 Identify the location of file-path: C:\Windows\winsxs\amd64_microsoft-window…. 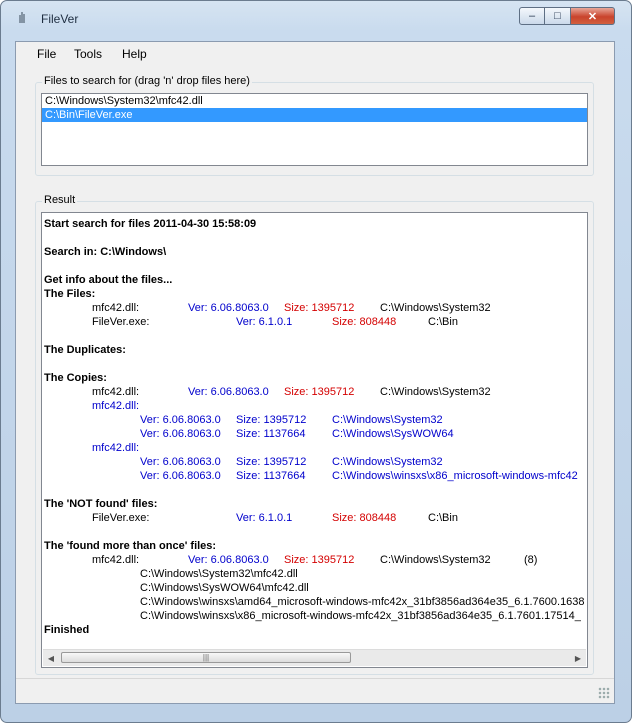
(362, 602).